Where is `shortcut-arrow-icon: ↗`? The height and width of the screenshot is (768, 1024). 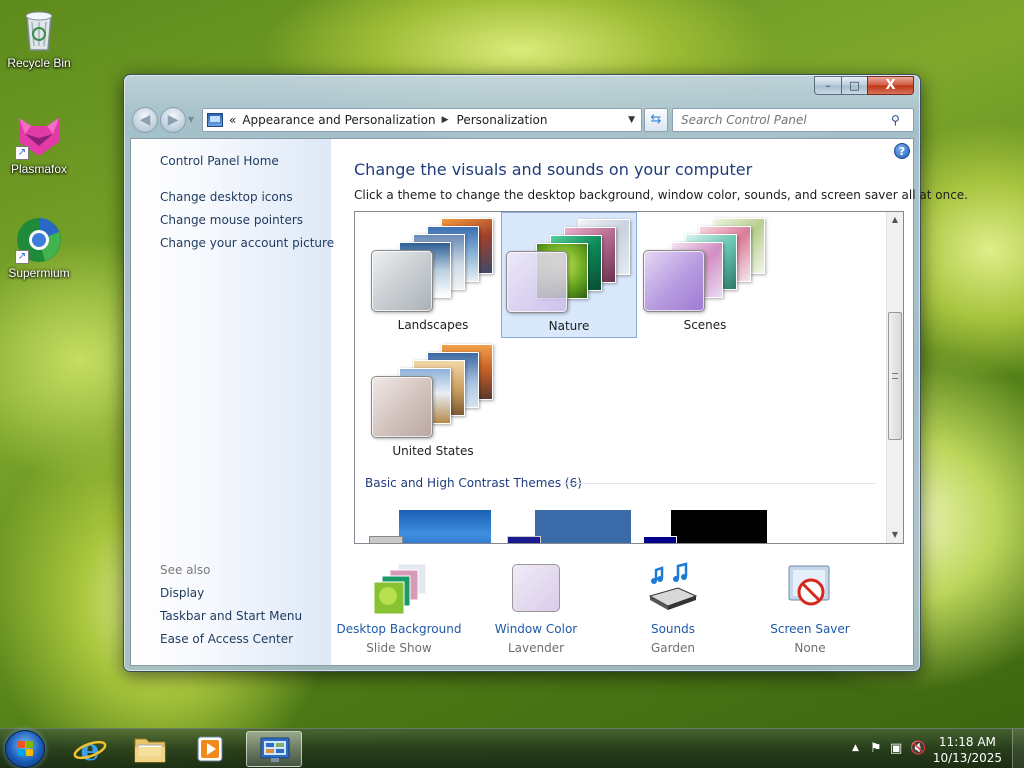 shortcut-arrow-icon: ↗ is located at coordinates (22, 153).